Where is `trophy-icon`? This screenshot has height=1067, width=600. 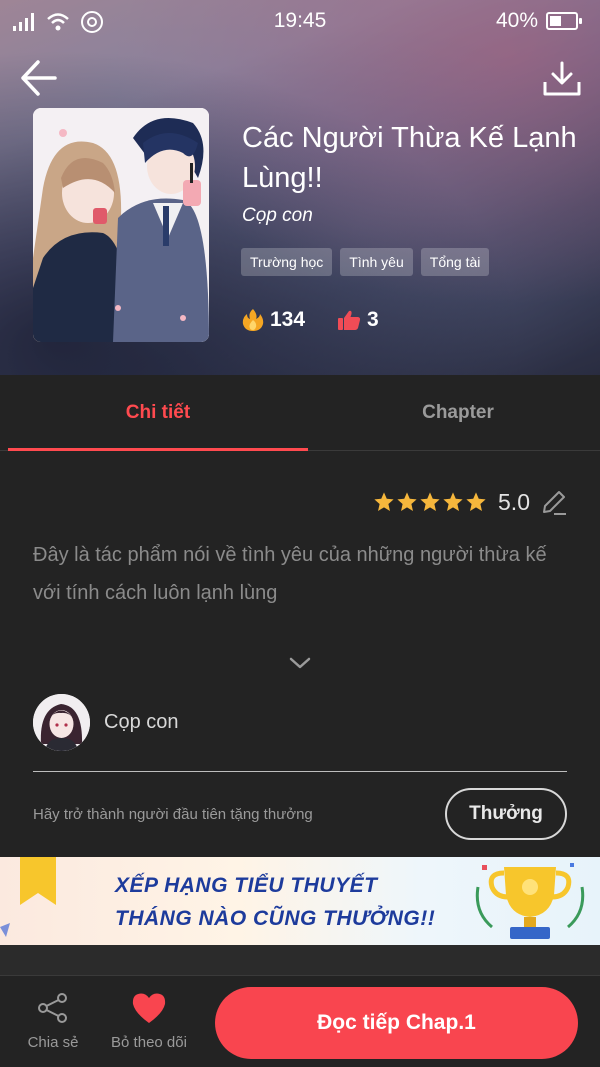
trophy-icon is located at coordinates (530, 901).